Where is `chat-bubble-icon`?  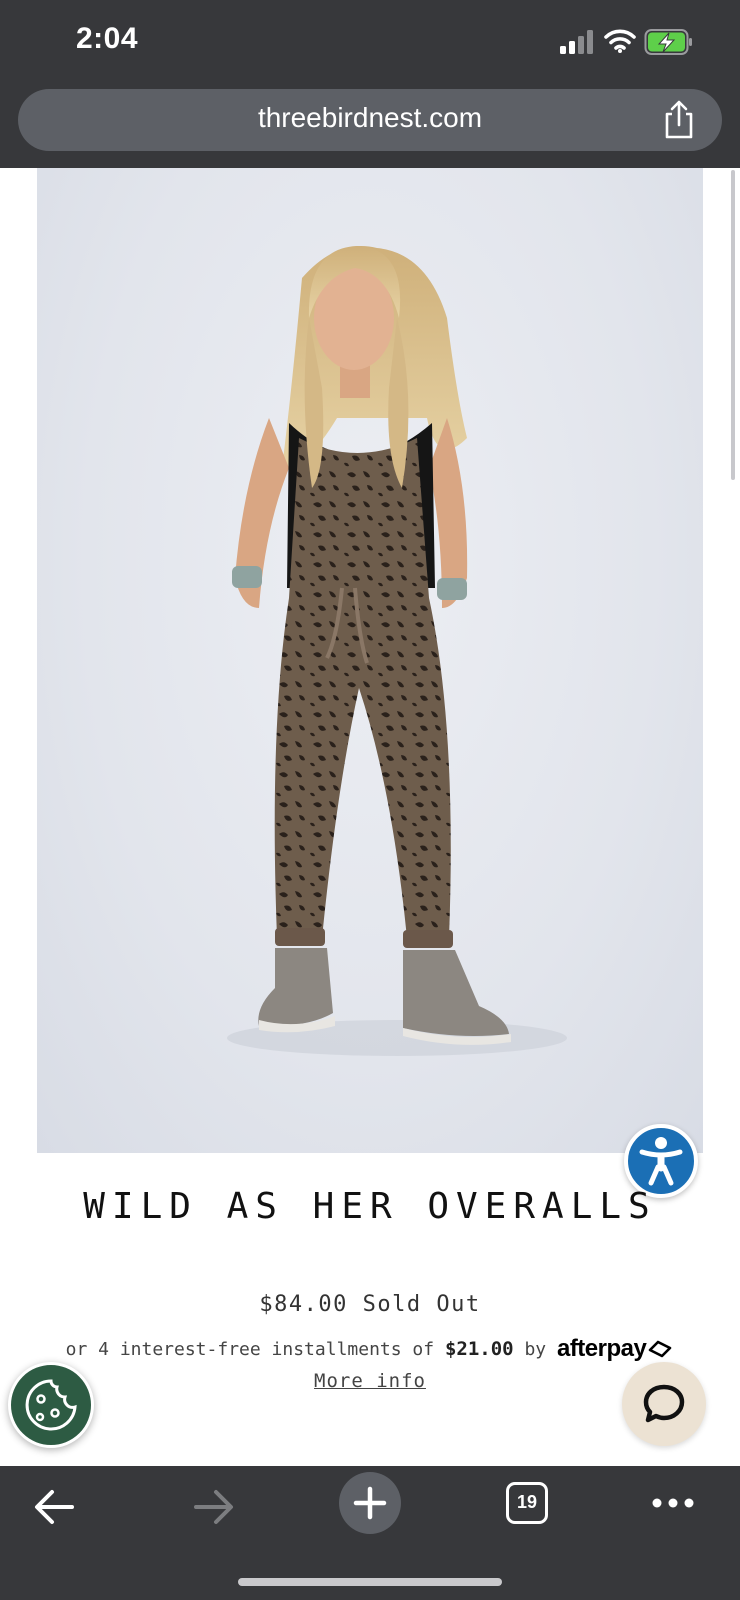
chat-bubble-icon is located at coordinates (664, 1403).